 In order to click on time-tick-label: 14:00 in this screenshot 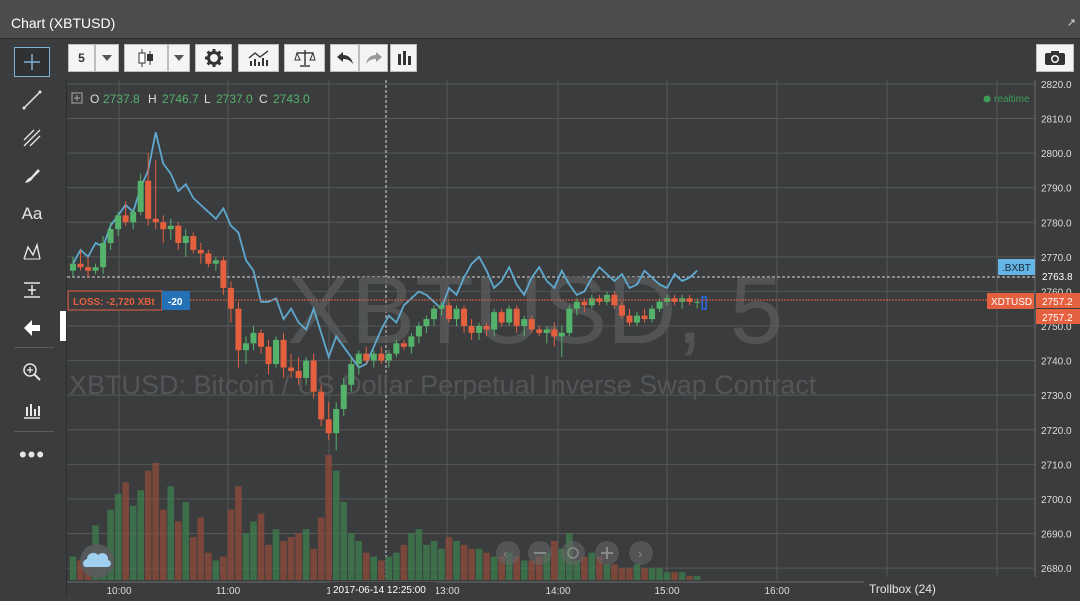, I will do `click(557, 591)`.